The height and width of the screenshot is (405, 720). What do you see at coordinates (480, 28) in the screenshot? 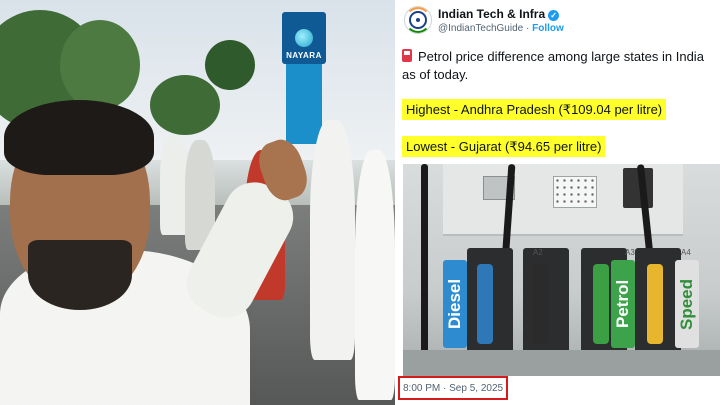
I see `author-handle: @IndianTechGuide` at bounding box center [480, 28].